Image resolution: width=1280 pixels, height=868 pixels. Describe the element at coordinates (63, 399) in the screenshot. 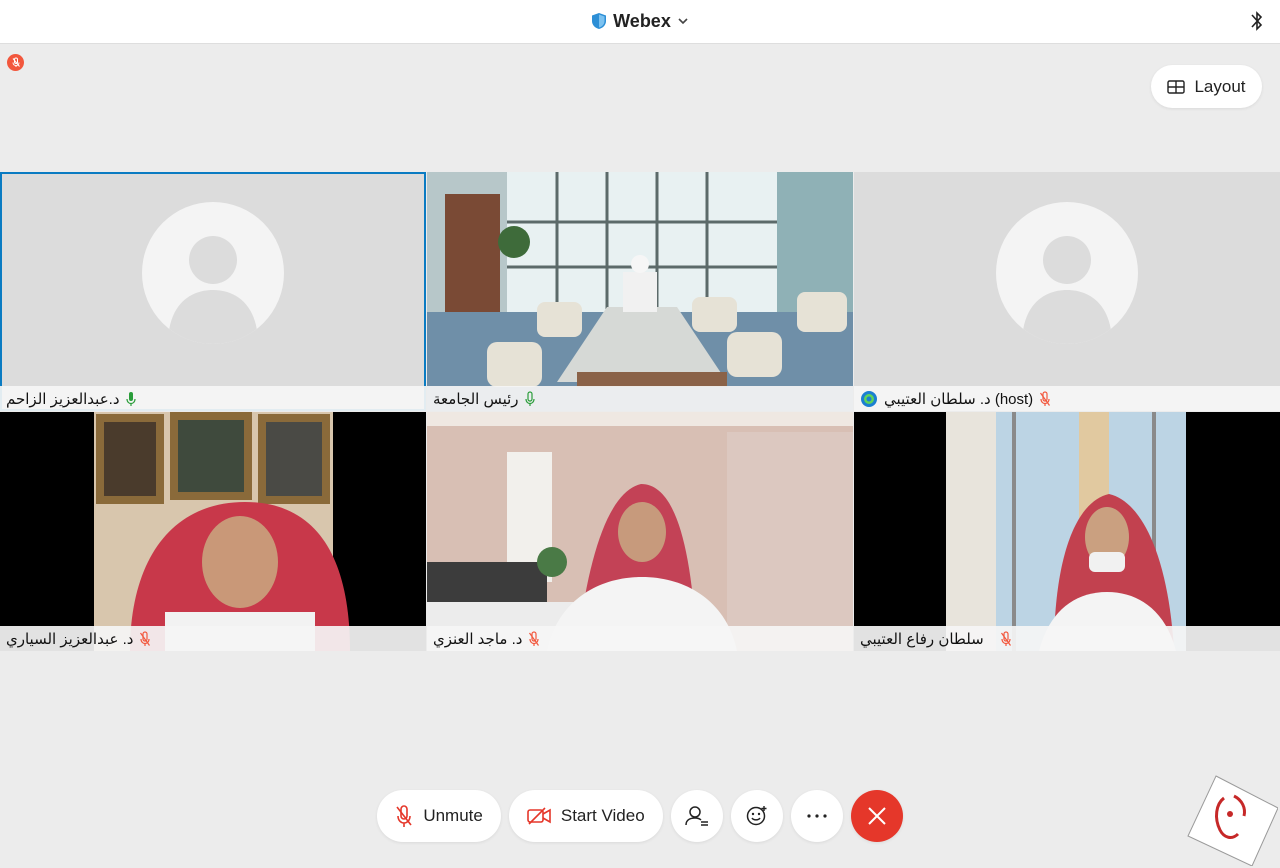

I see `participant-name: د.عبدالعزيز الزاحم` at that location.